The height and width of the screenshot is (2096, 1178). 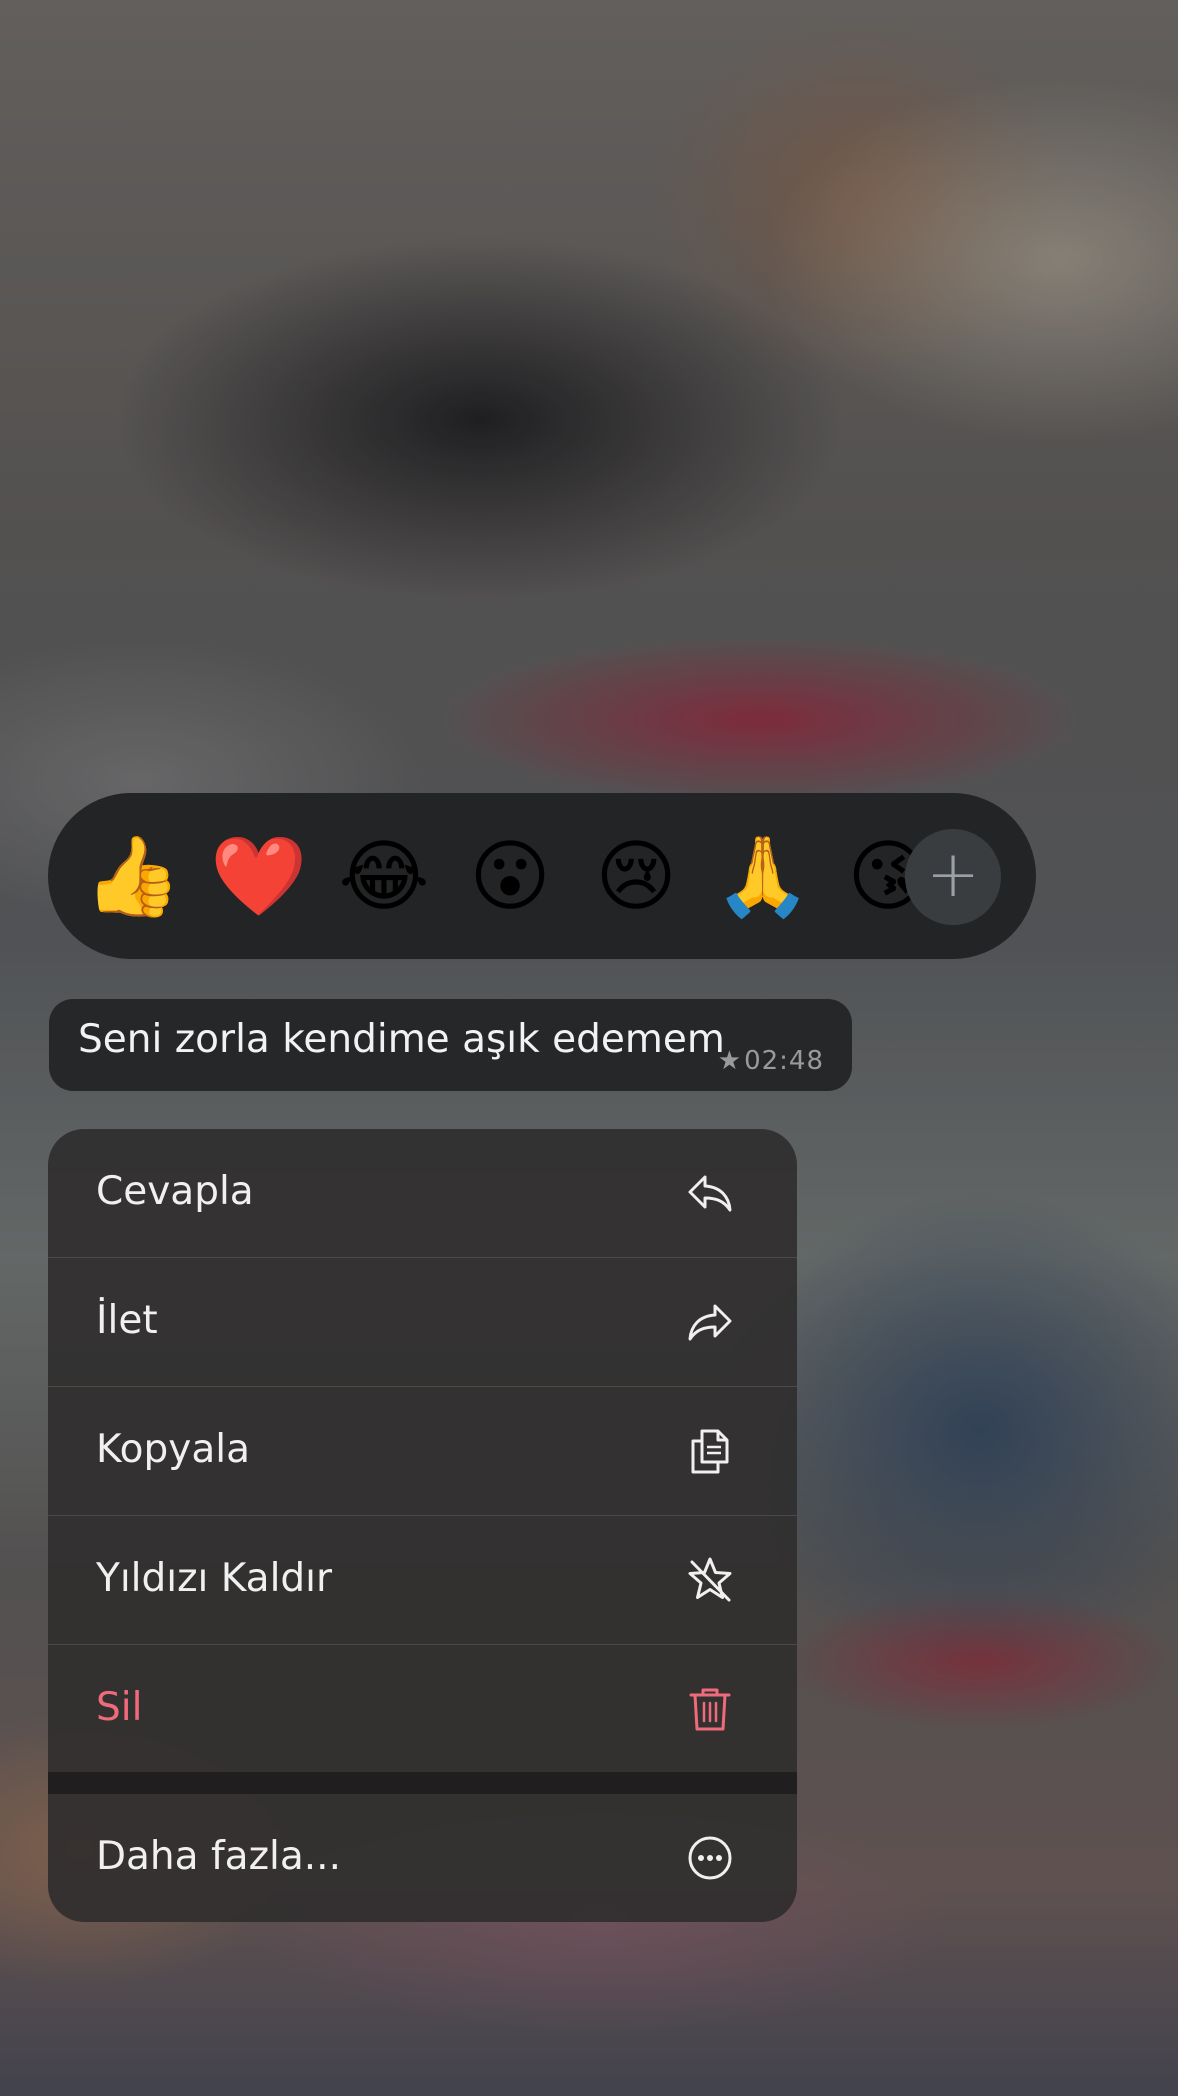 I want to click on reaction-laughing: 😂, so click(x=384, y=877).